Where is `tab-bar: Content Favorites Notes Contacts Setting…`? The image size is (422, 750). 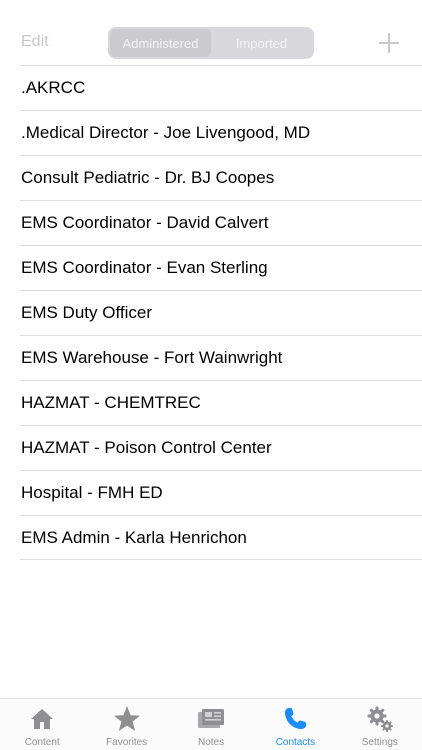 tab-bar: Content Favorites Notes Contacts Setting… is located at coordinates (211, 724).